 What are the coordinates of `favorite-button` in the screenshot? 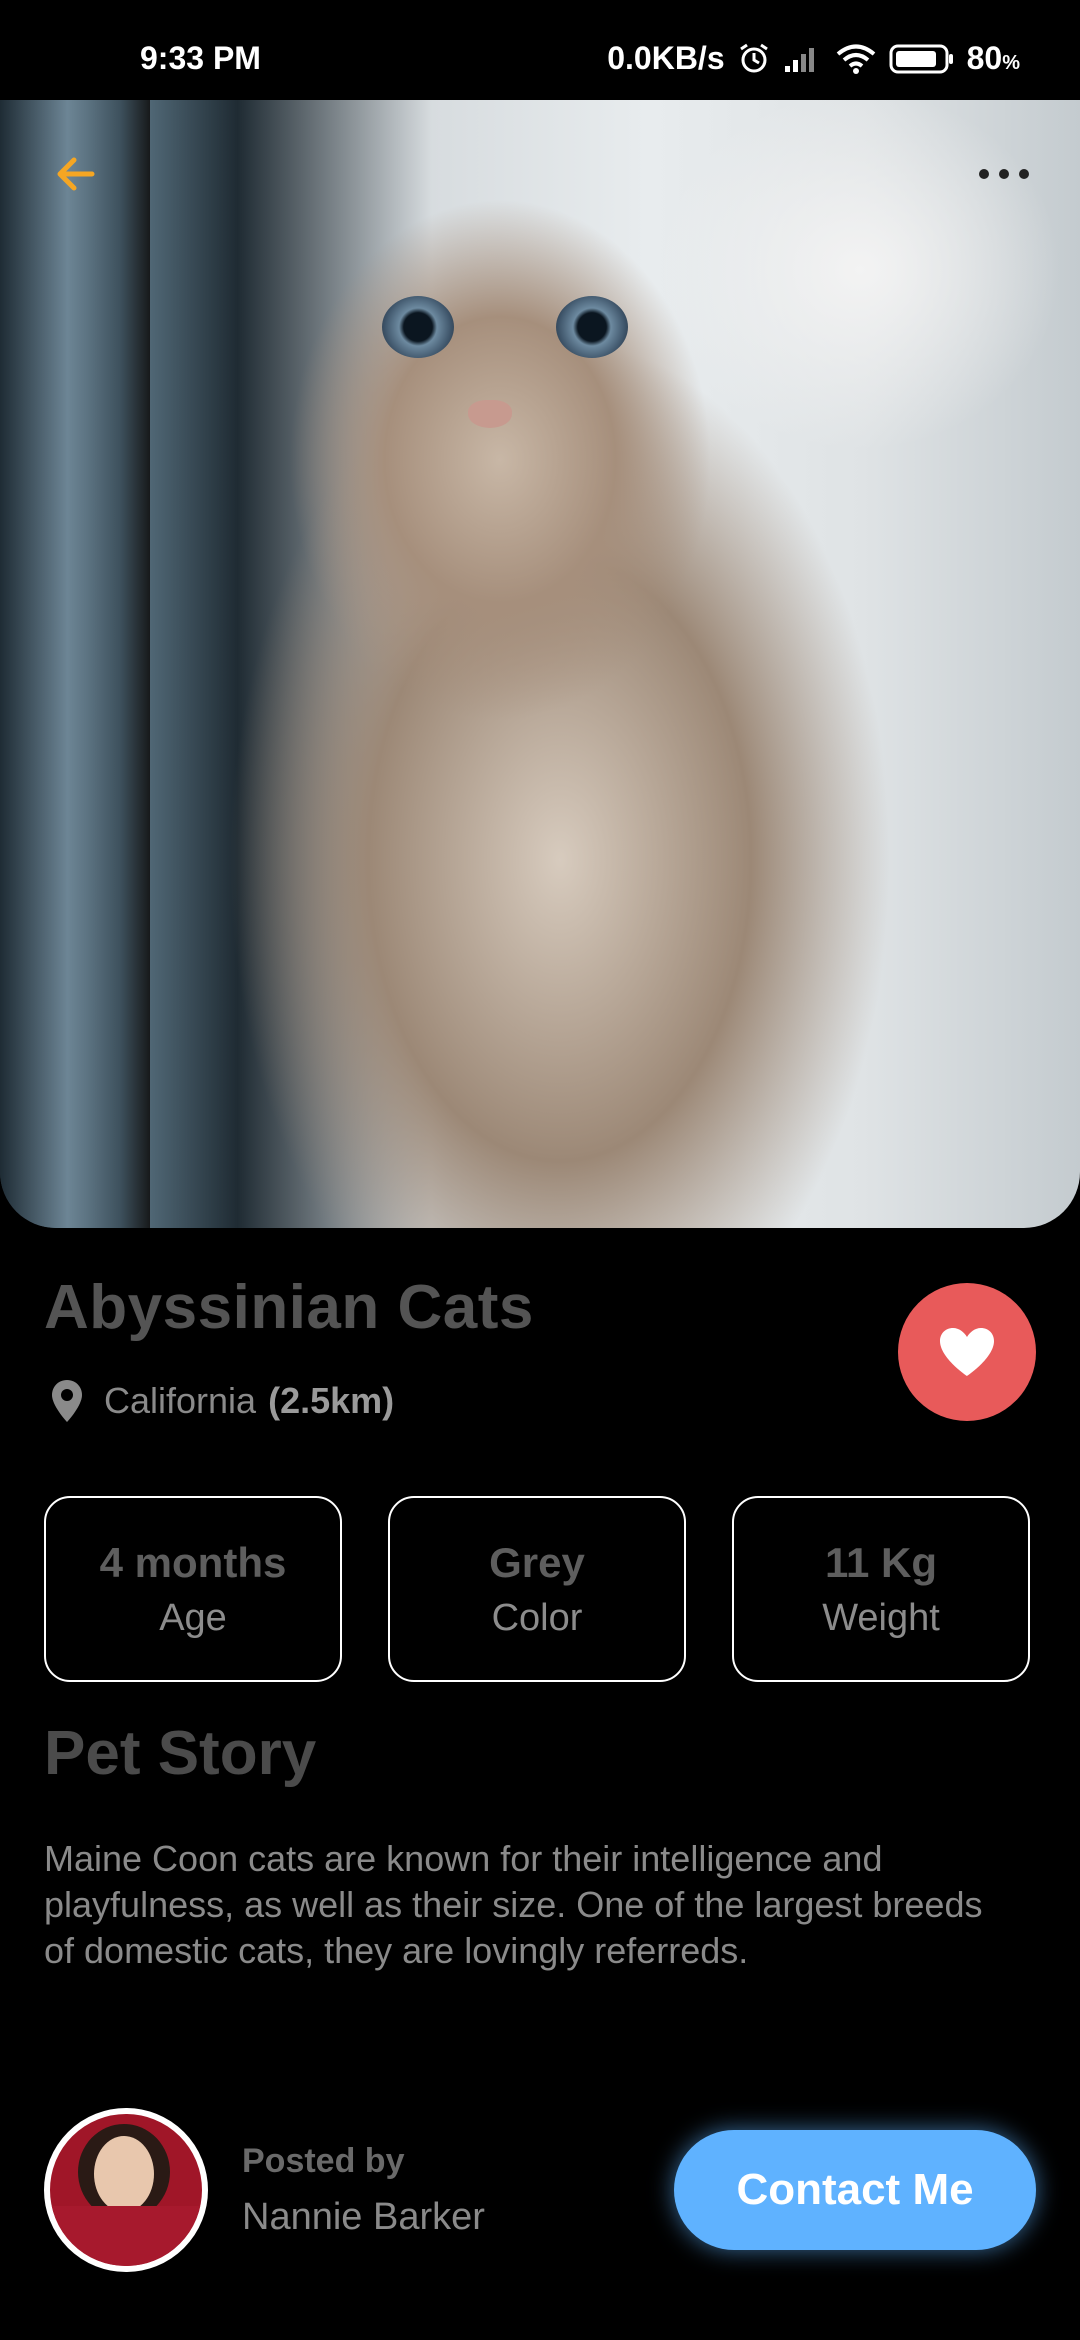 It's located at (967, 1352).